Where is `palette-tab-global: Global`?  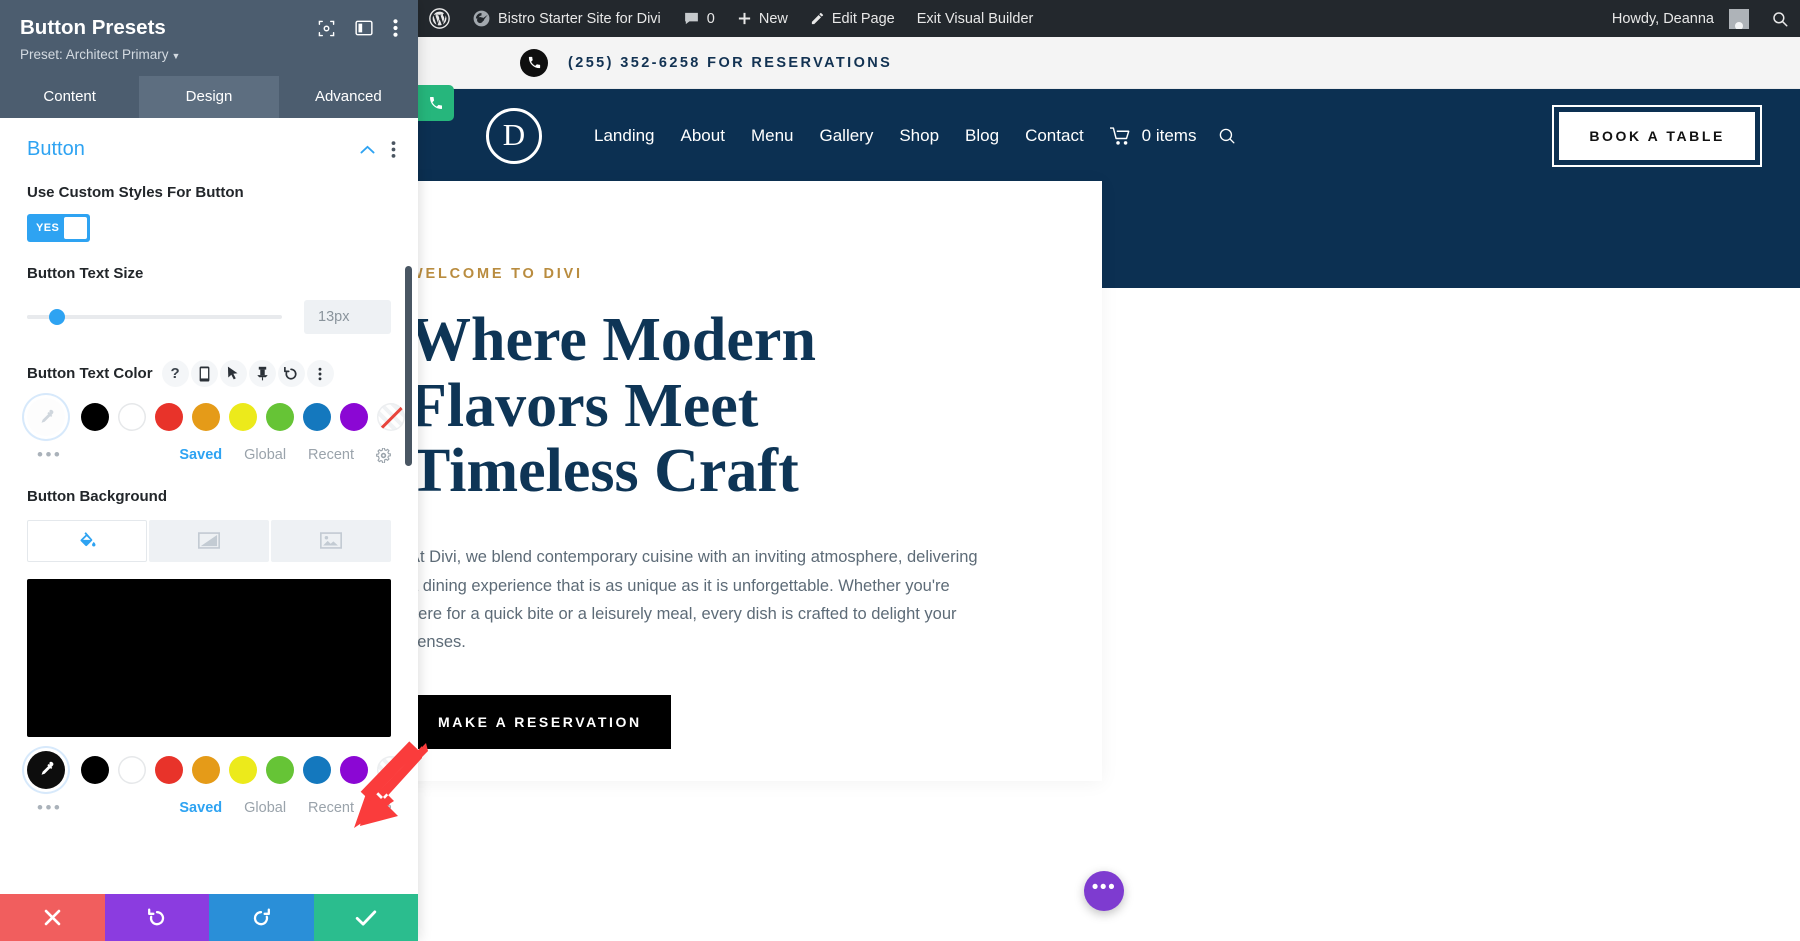 palette-tab-global: Global is located at coordinates (265, 455).